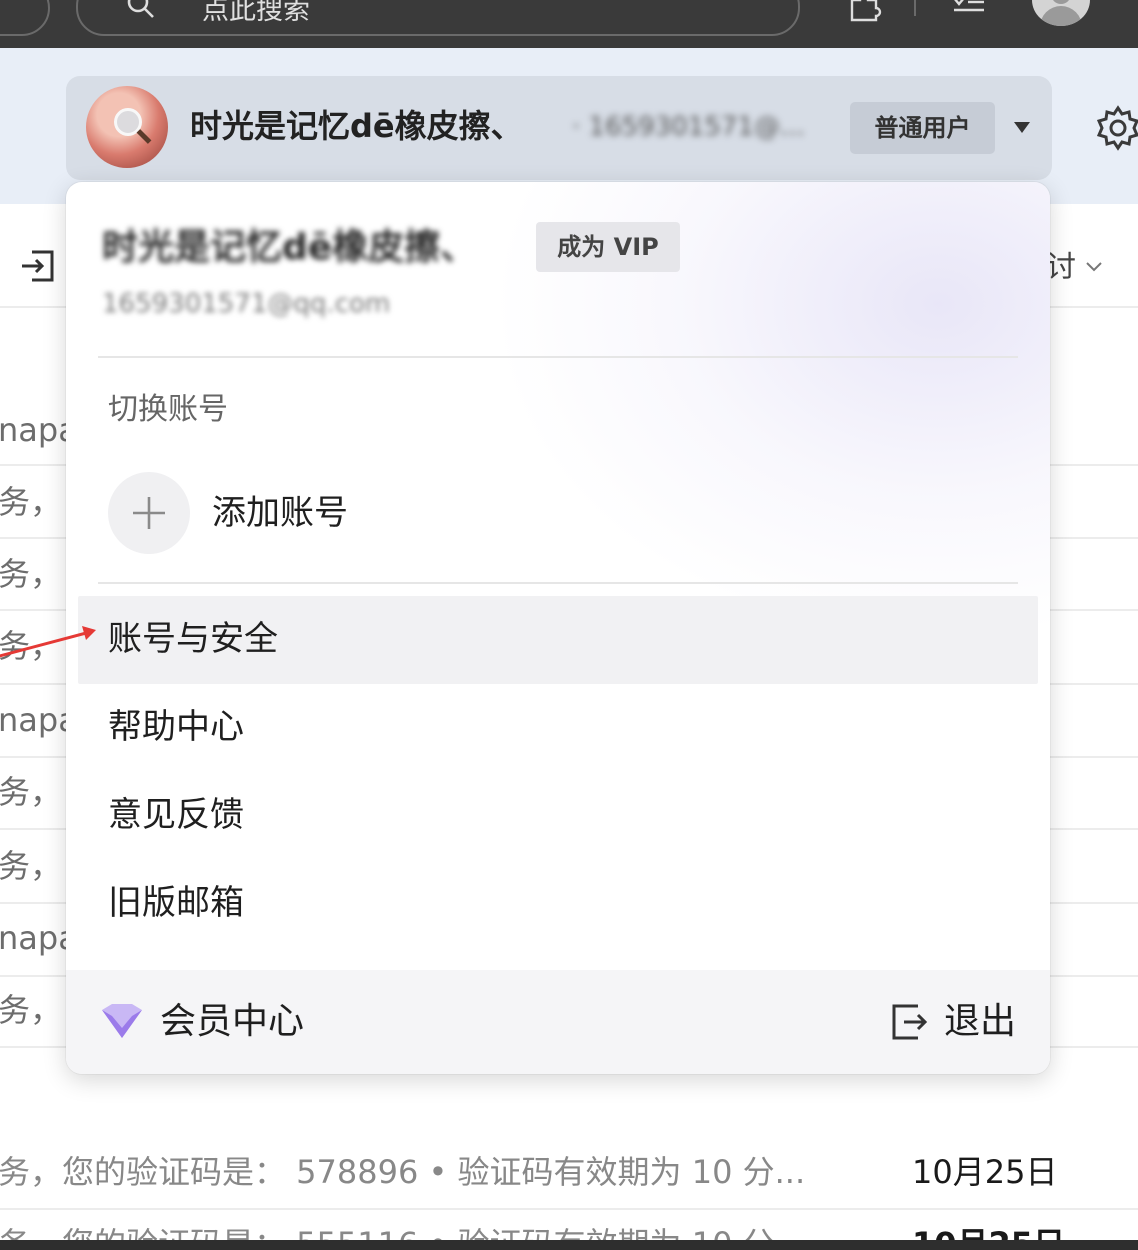  I want to click on top-bar: 点此搜索, so click(569, 24).